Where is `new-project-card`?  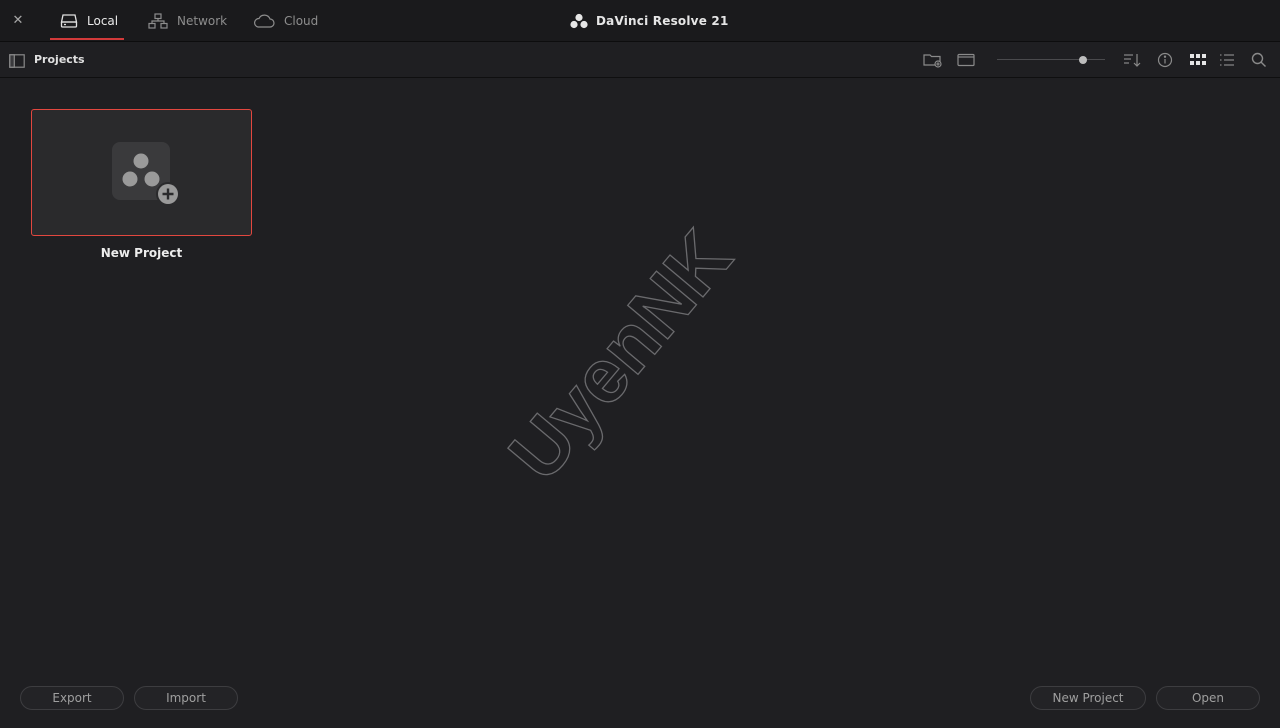
new-project-card is located at coordinates (141, 172).